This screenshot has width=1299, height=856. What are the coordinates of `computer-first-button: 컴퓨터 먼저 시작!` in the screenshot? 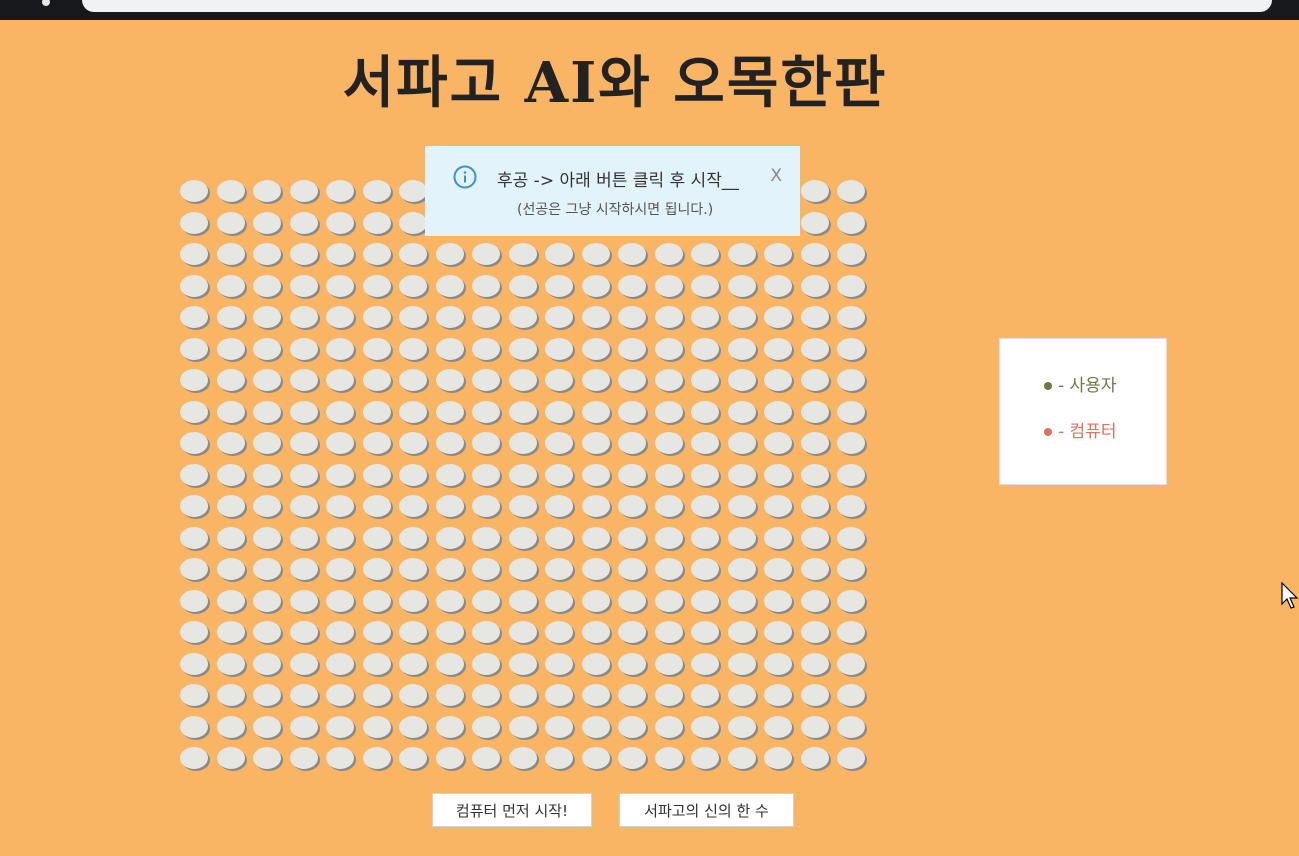 It's located at (512, 810).